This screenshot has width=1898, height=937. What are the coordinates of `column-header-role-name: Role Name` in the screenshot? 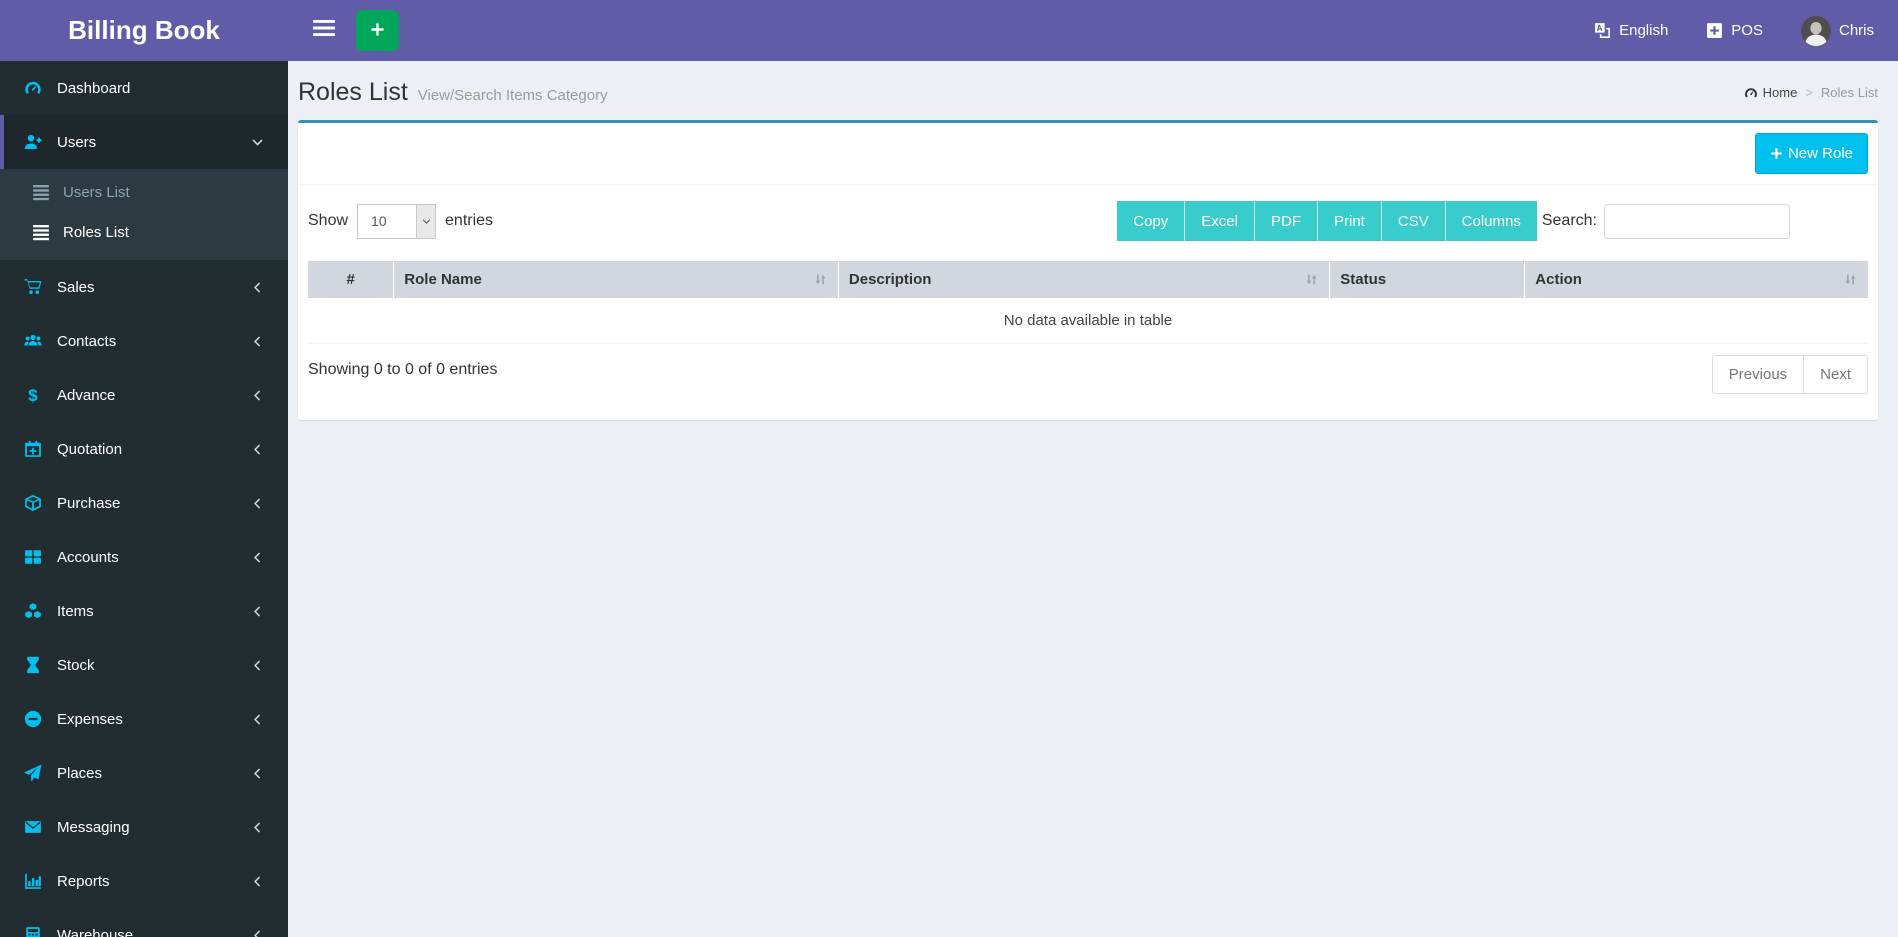 It's located at (616, 279).